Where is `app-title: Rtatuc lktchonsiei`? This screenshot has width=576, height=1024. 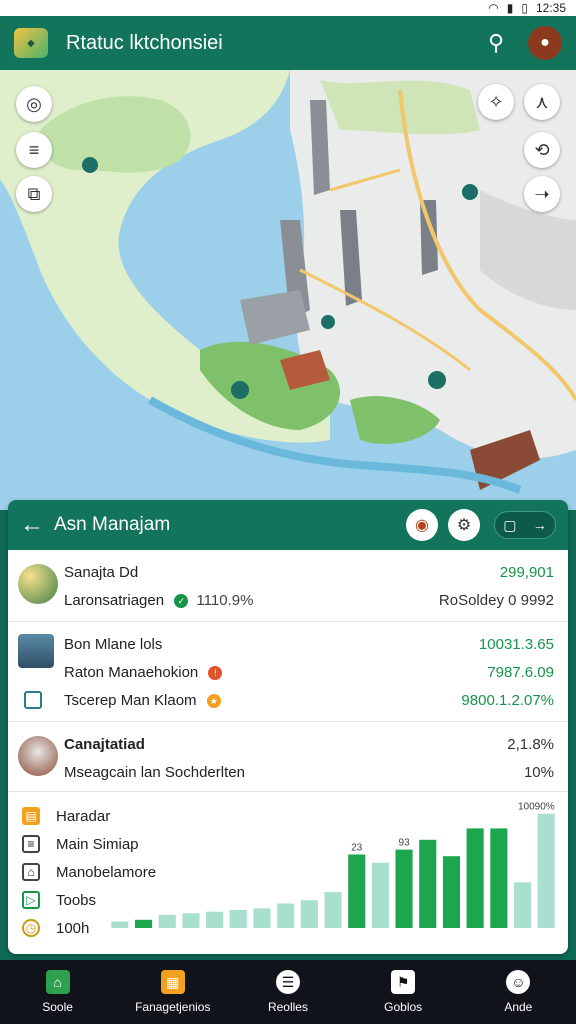 app-title: Rtatuc lktchonsiei is located at coordinates (144, 42).